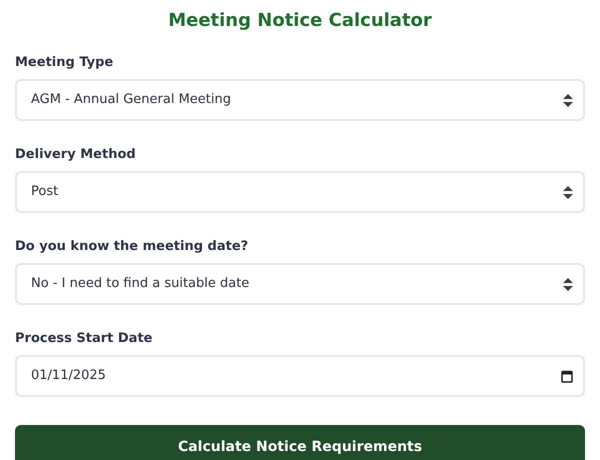  Describe the element at coordinates (300, 192) in the screenshot. I see `select-field: Post` at that location.